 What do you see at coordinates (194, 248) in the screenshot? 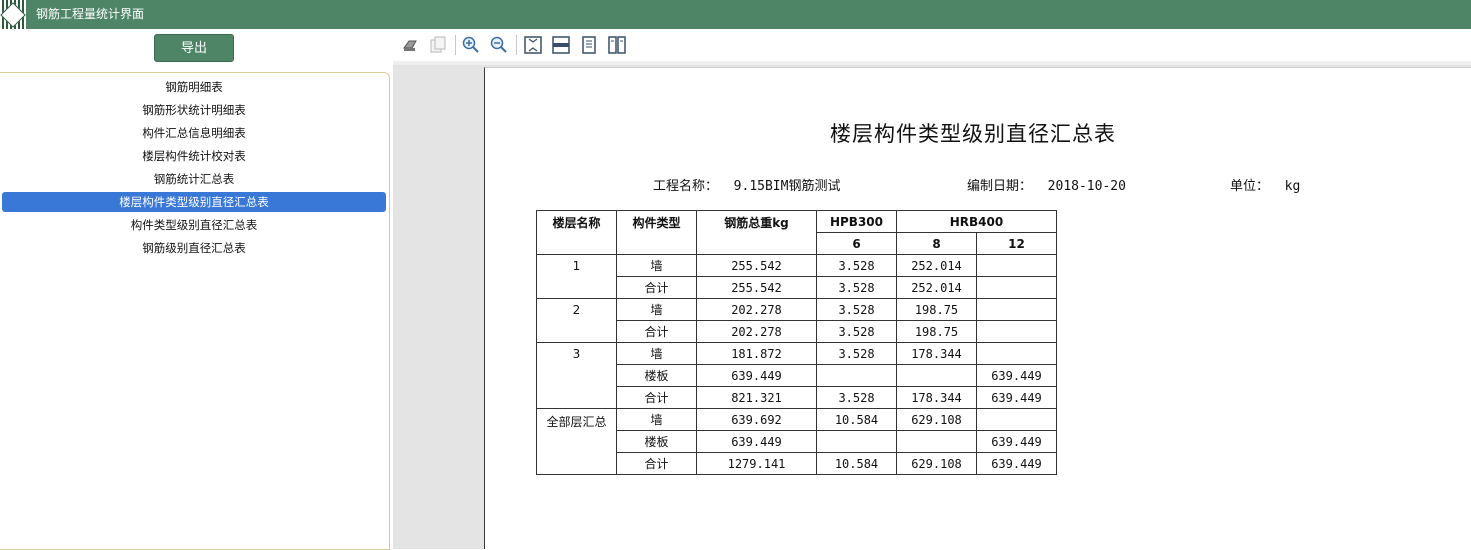
I see `report-list-item: 钢筋级别直径汇总表` at bounding box center [194, 248].